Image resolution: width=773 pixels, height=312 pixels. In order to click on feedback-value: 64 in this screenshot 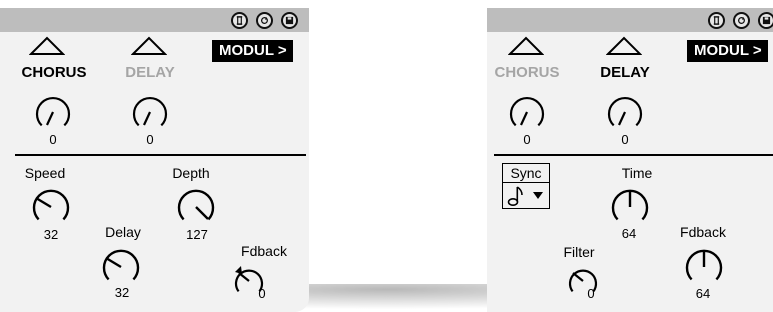, I will do `click(703, 293)`.